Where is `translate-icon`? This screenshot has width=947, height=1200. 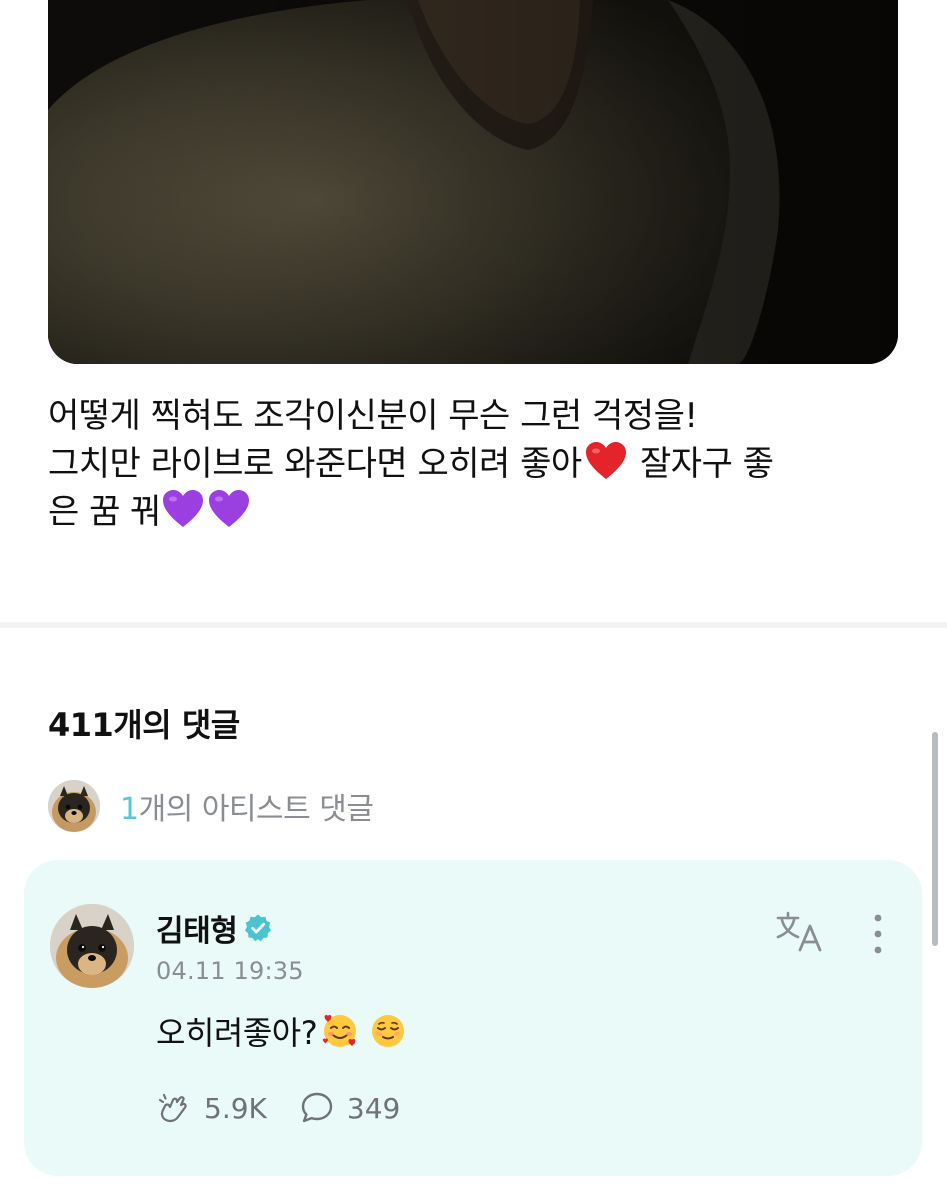
translate-icon is located at coordinates (800, 932).